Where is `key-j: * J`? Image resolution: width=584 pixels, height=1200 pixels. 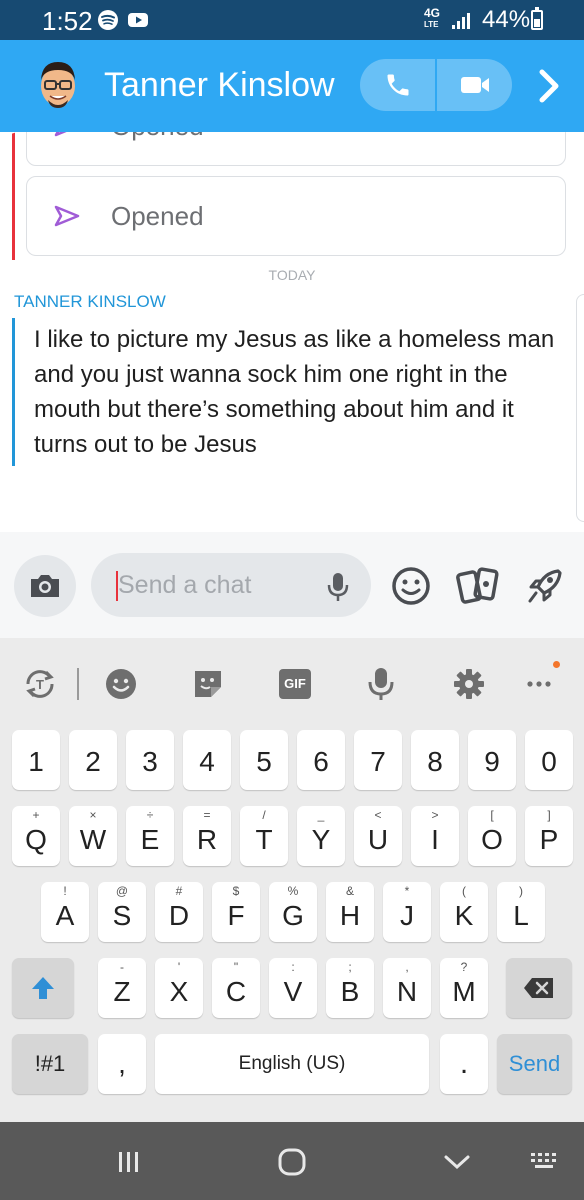
key-j: * J is located at coordinates (407, 912).